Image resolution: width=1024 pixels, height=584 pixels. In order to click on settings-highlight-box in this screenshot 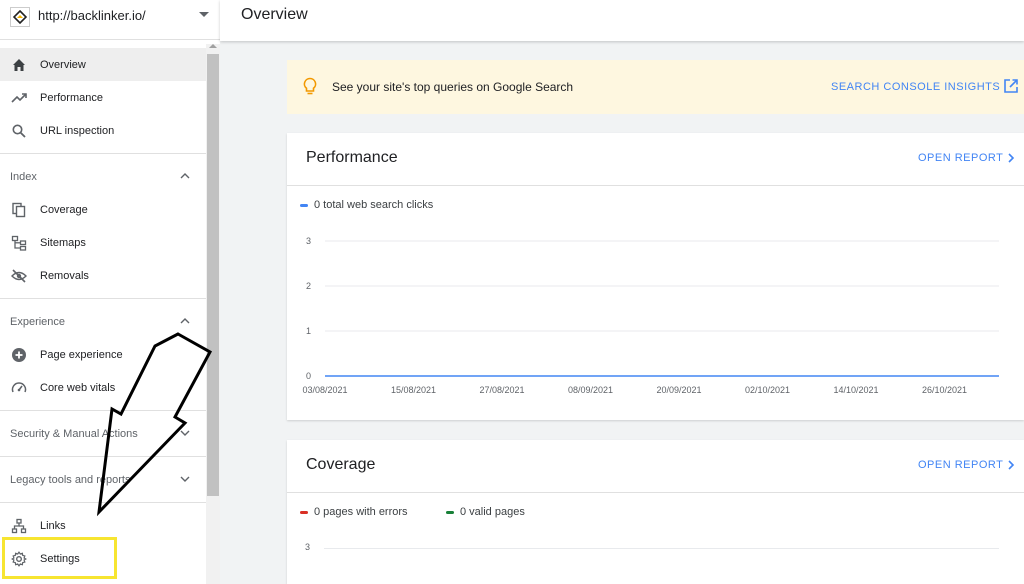, I will do `click(59, 558)`.